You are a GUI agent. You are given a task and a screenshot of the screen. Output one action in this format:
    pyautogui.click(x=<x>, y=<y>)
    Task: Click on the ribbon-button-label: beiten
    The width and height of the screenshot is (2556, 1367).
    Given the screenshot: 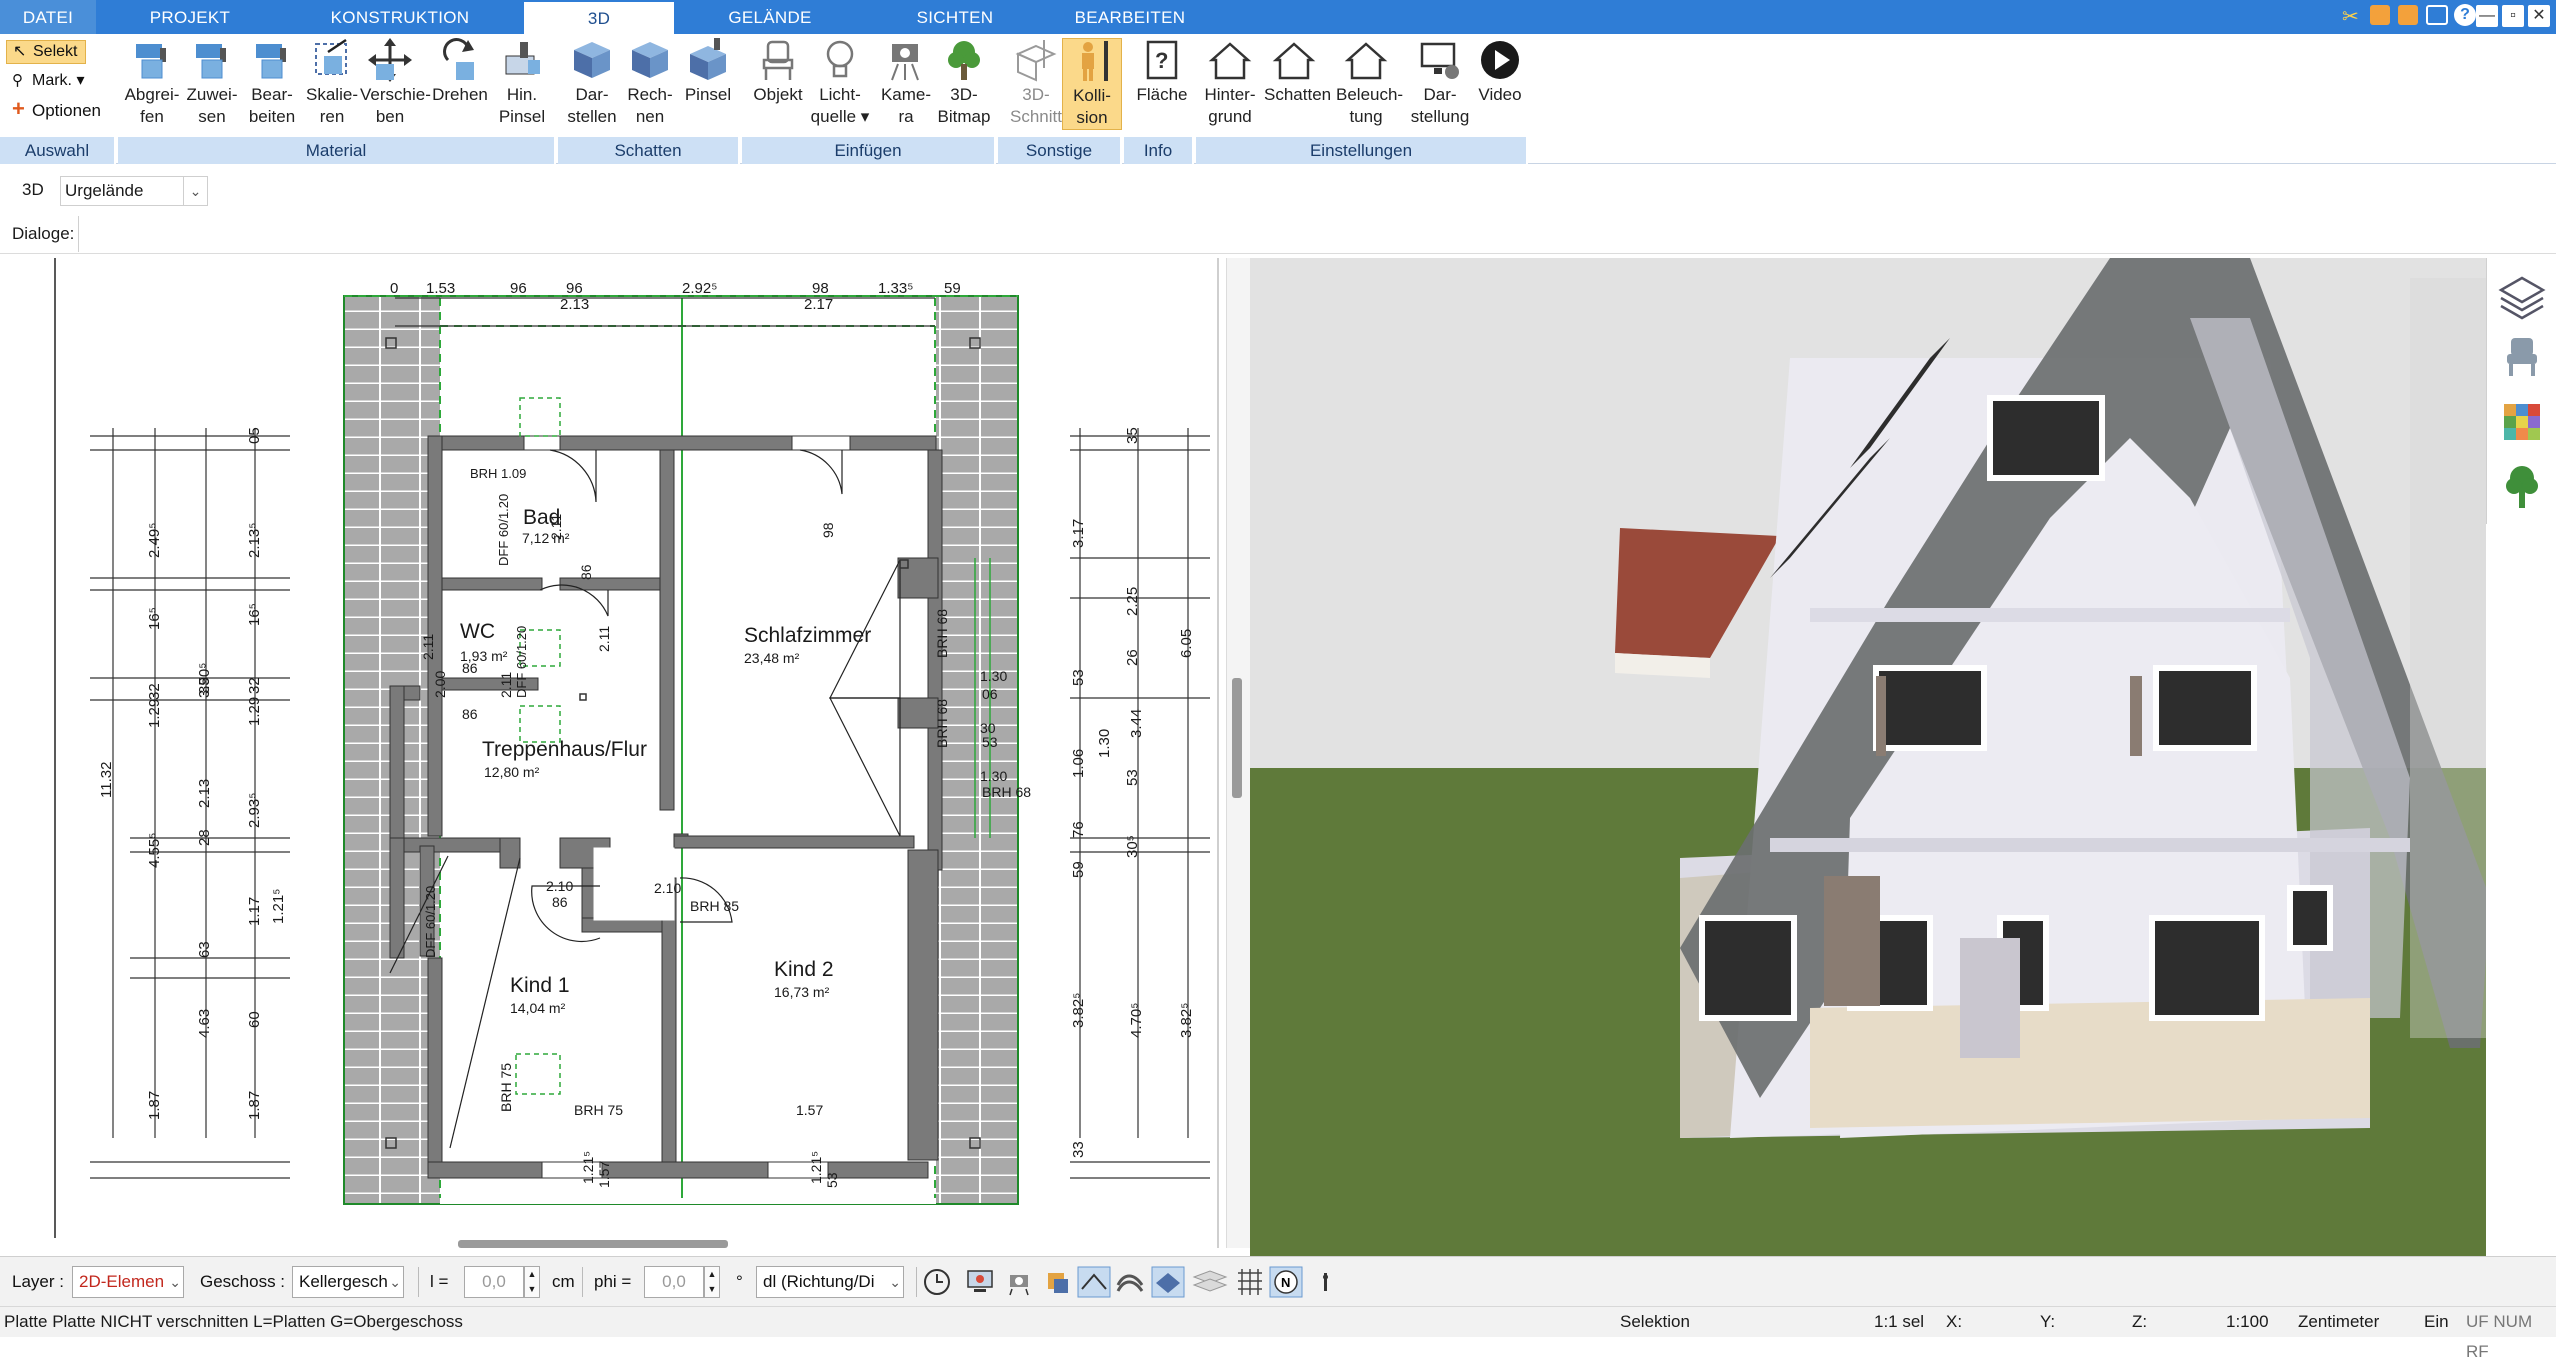 What is the action you would take?
    pyautogui.click(x=272, y=116)
    